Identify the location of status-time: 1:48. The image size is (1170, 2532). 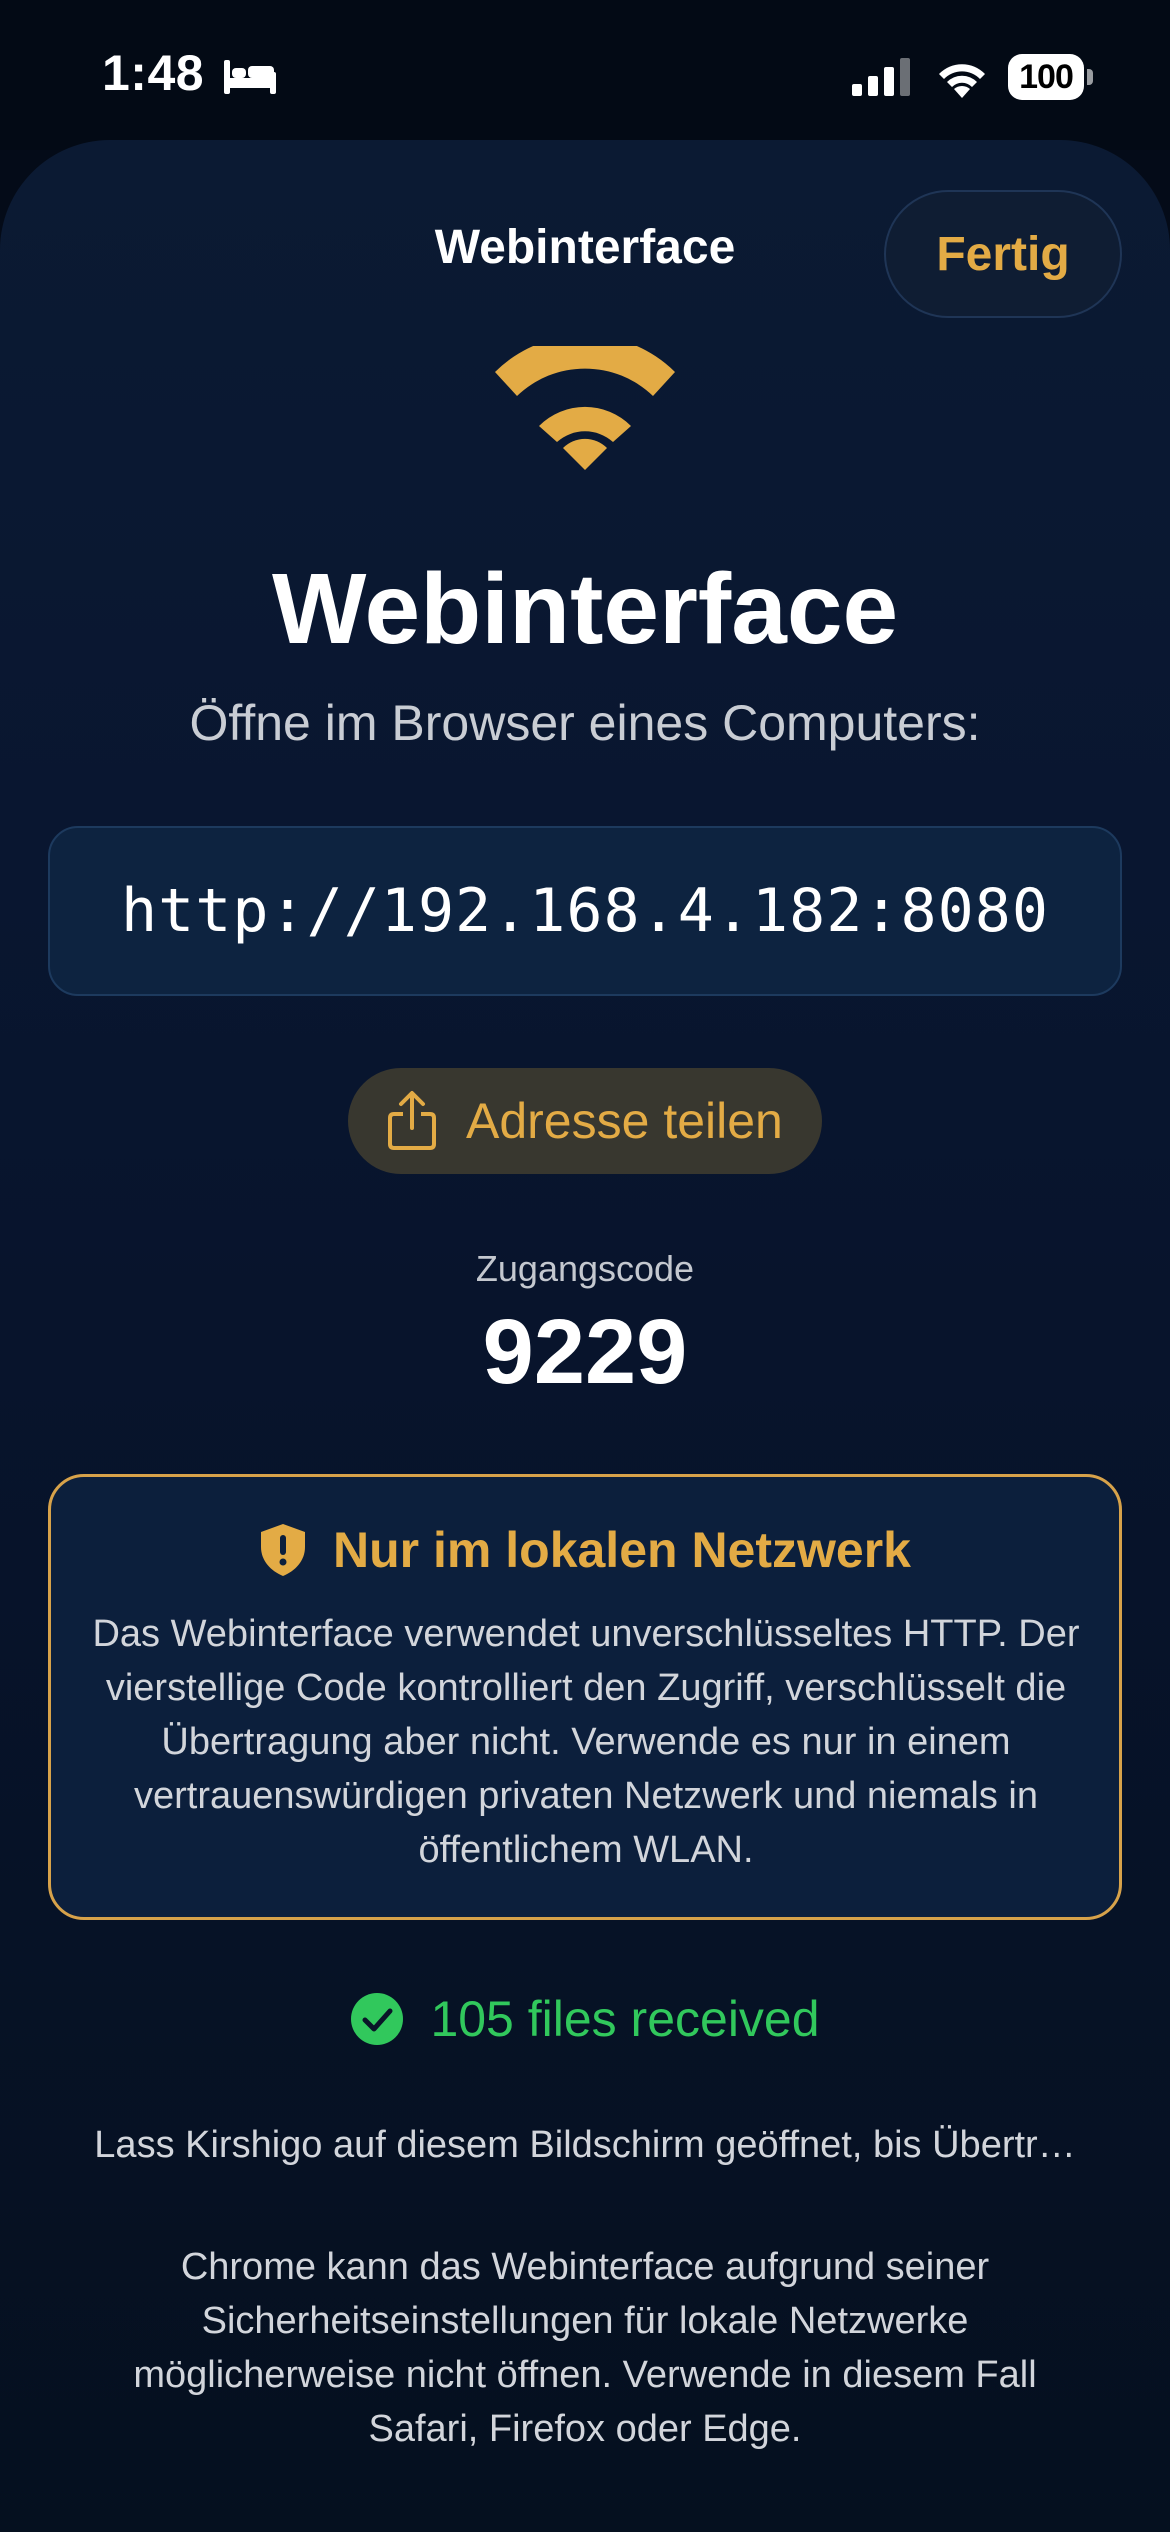
(153, 73).